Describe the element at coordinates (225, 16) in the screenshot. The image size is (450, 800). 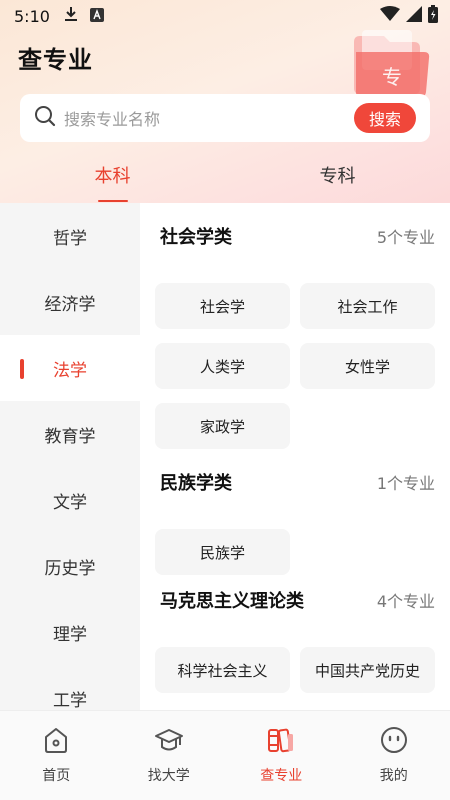
I see `status-bar: 5:10` at that location.